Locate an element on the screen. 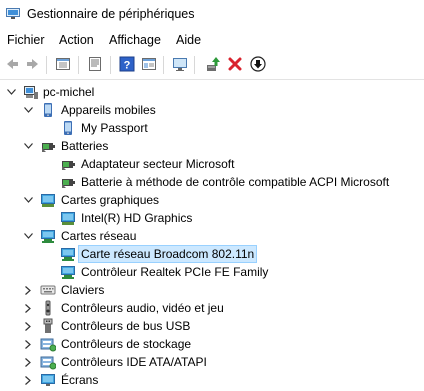 This screenshot has height=391, width=424. category-label: Contrôleurs IDE ATA/ATAPI is located at coordinates (134, 362).